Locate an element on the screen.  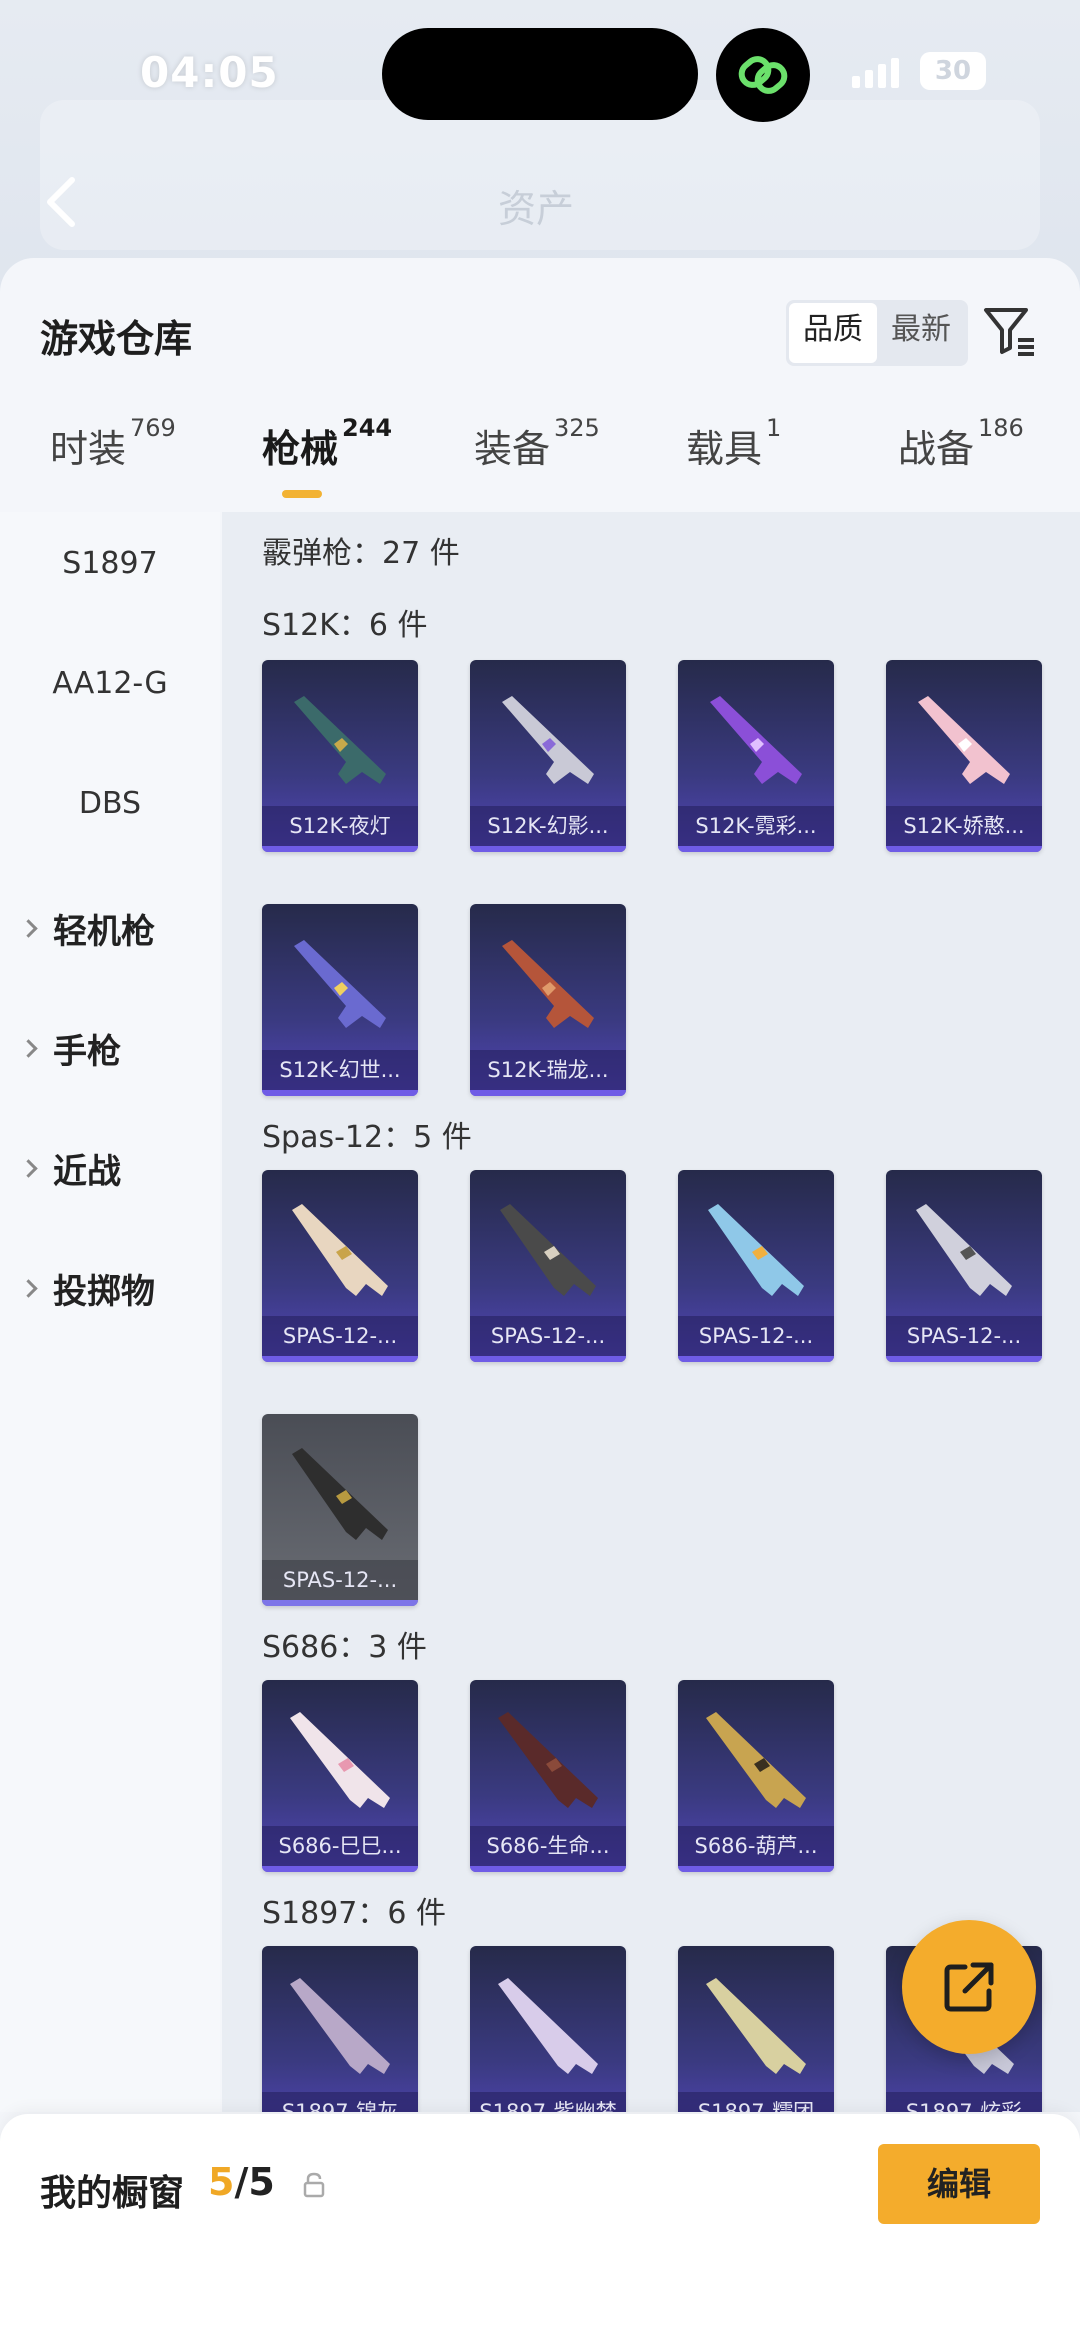
back-icon is located at coordinates (61, 202).